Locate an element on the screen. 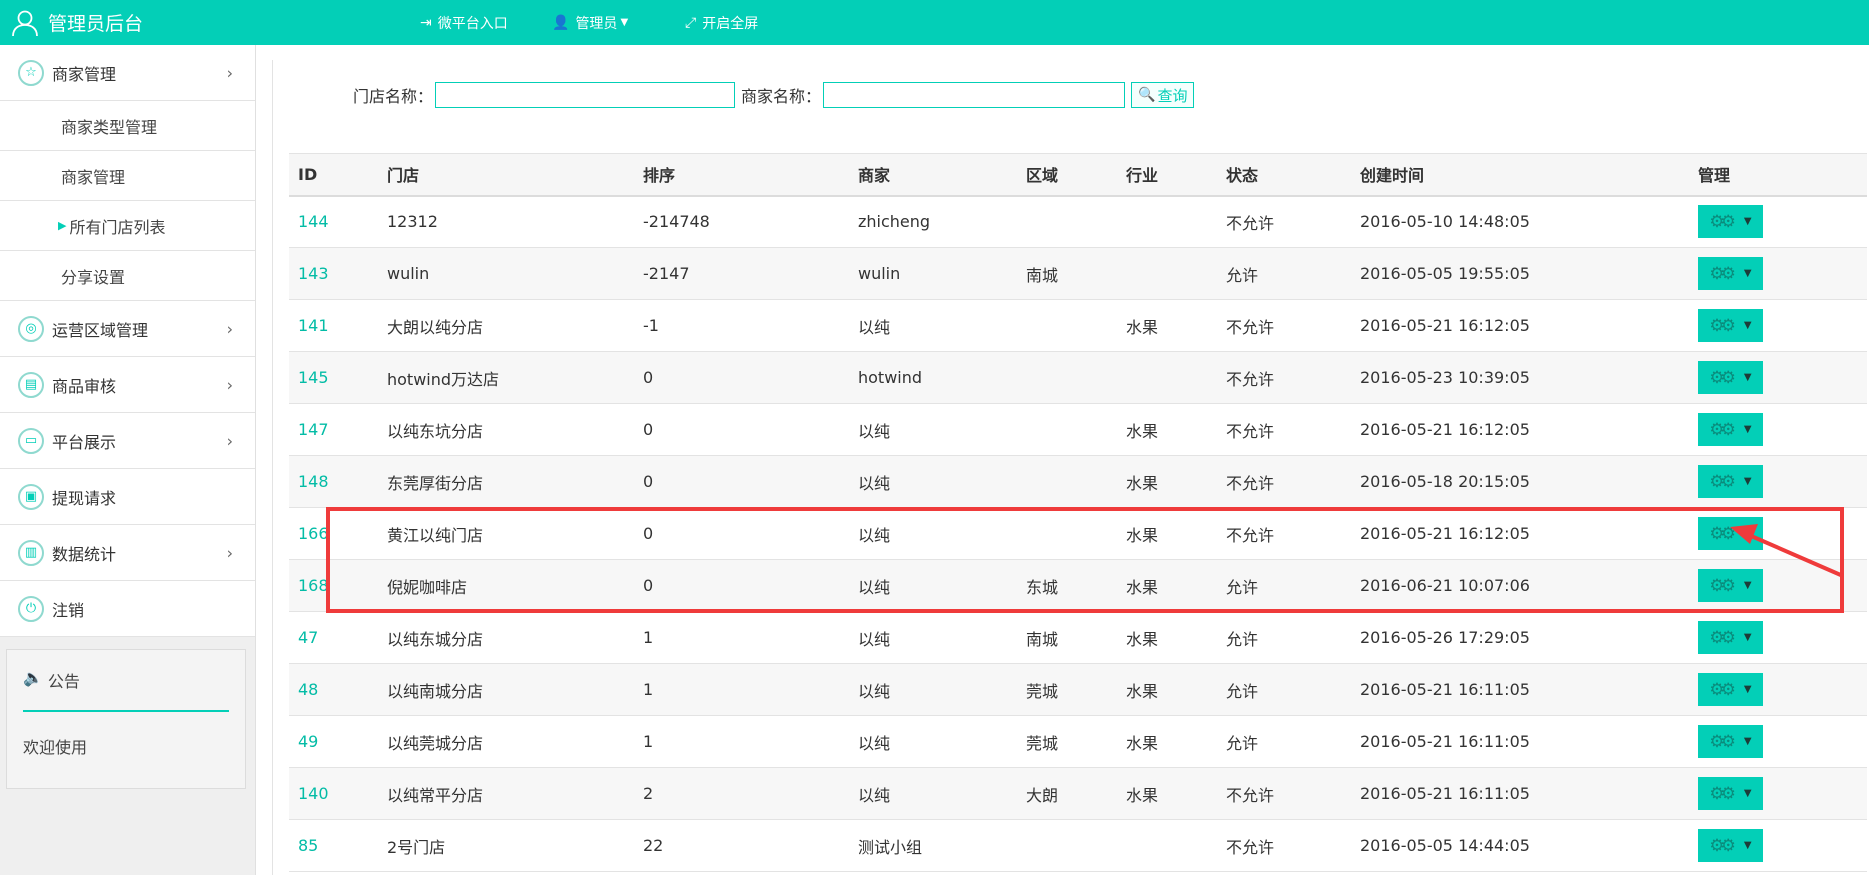  notice-title: 公告 is located at coordinates (63, 681).